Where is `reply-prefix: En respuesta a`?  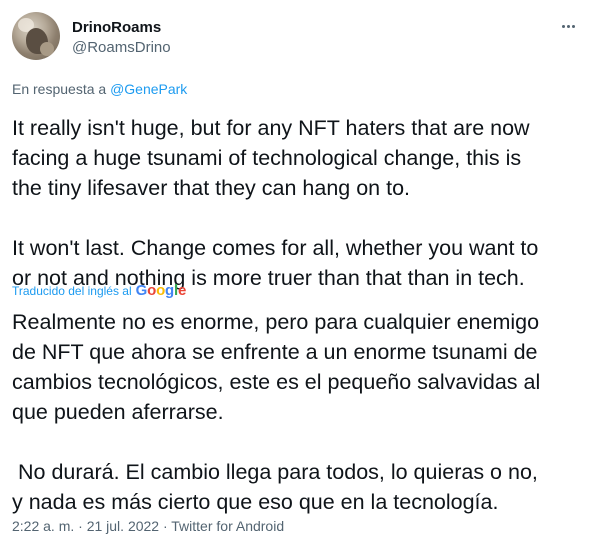
reply-prefix: En respuesta a is located at coordinates (59, 89).